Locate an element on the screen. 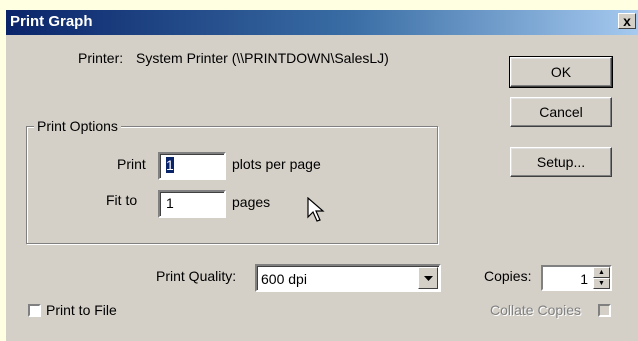 The width and height of the screenshot is (638, 341). fit-to-pages-input: 1 is located at coordinates (192, 204).